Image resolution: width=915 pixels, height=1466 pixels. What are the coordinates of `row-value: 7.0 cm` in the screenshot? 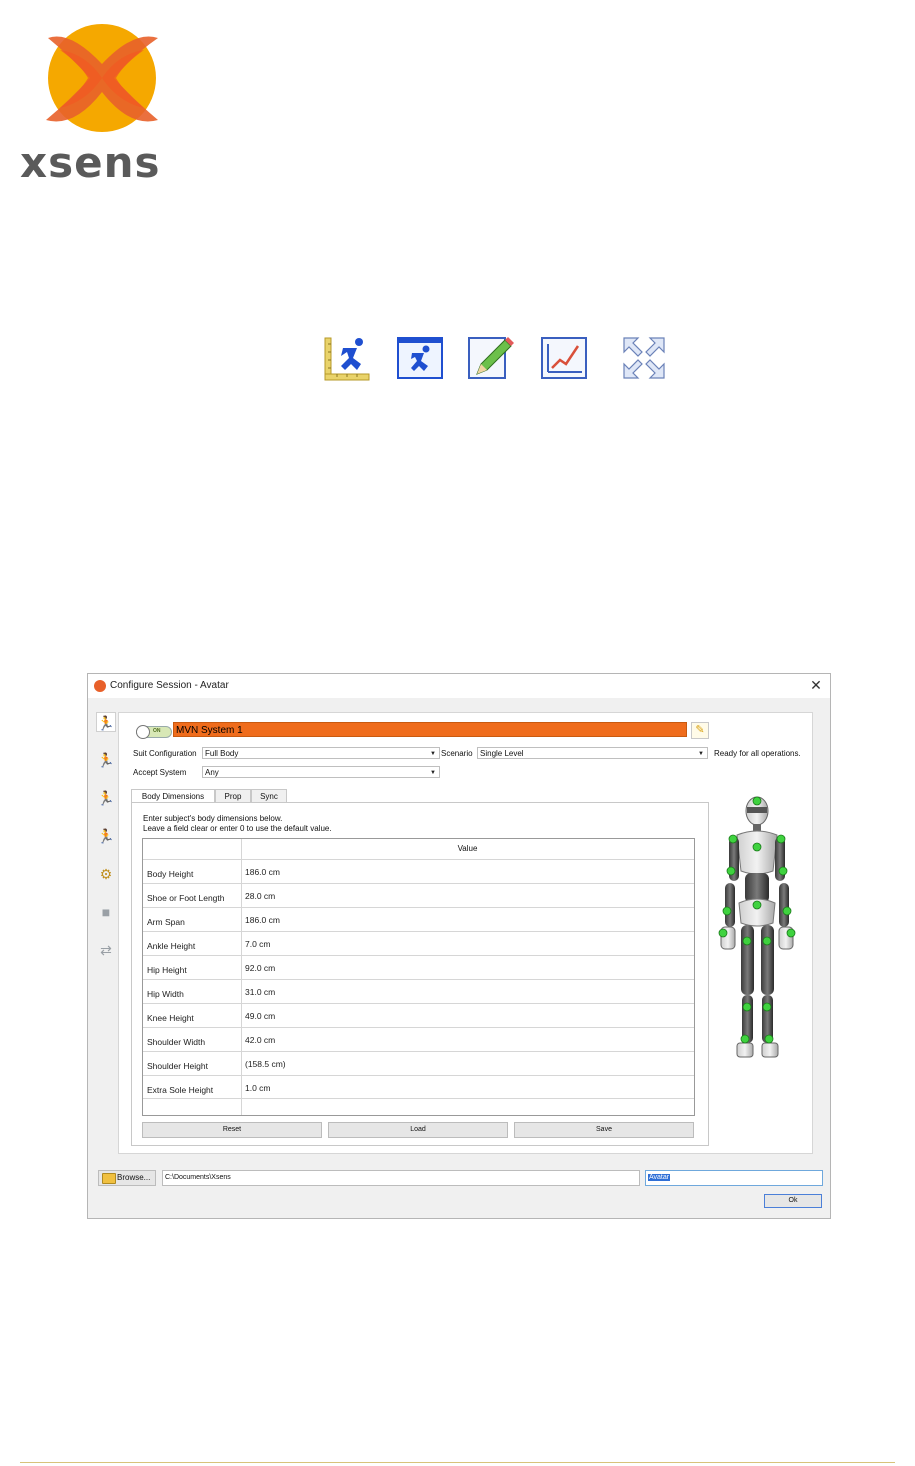 It's located at (258, 944).